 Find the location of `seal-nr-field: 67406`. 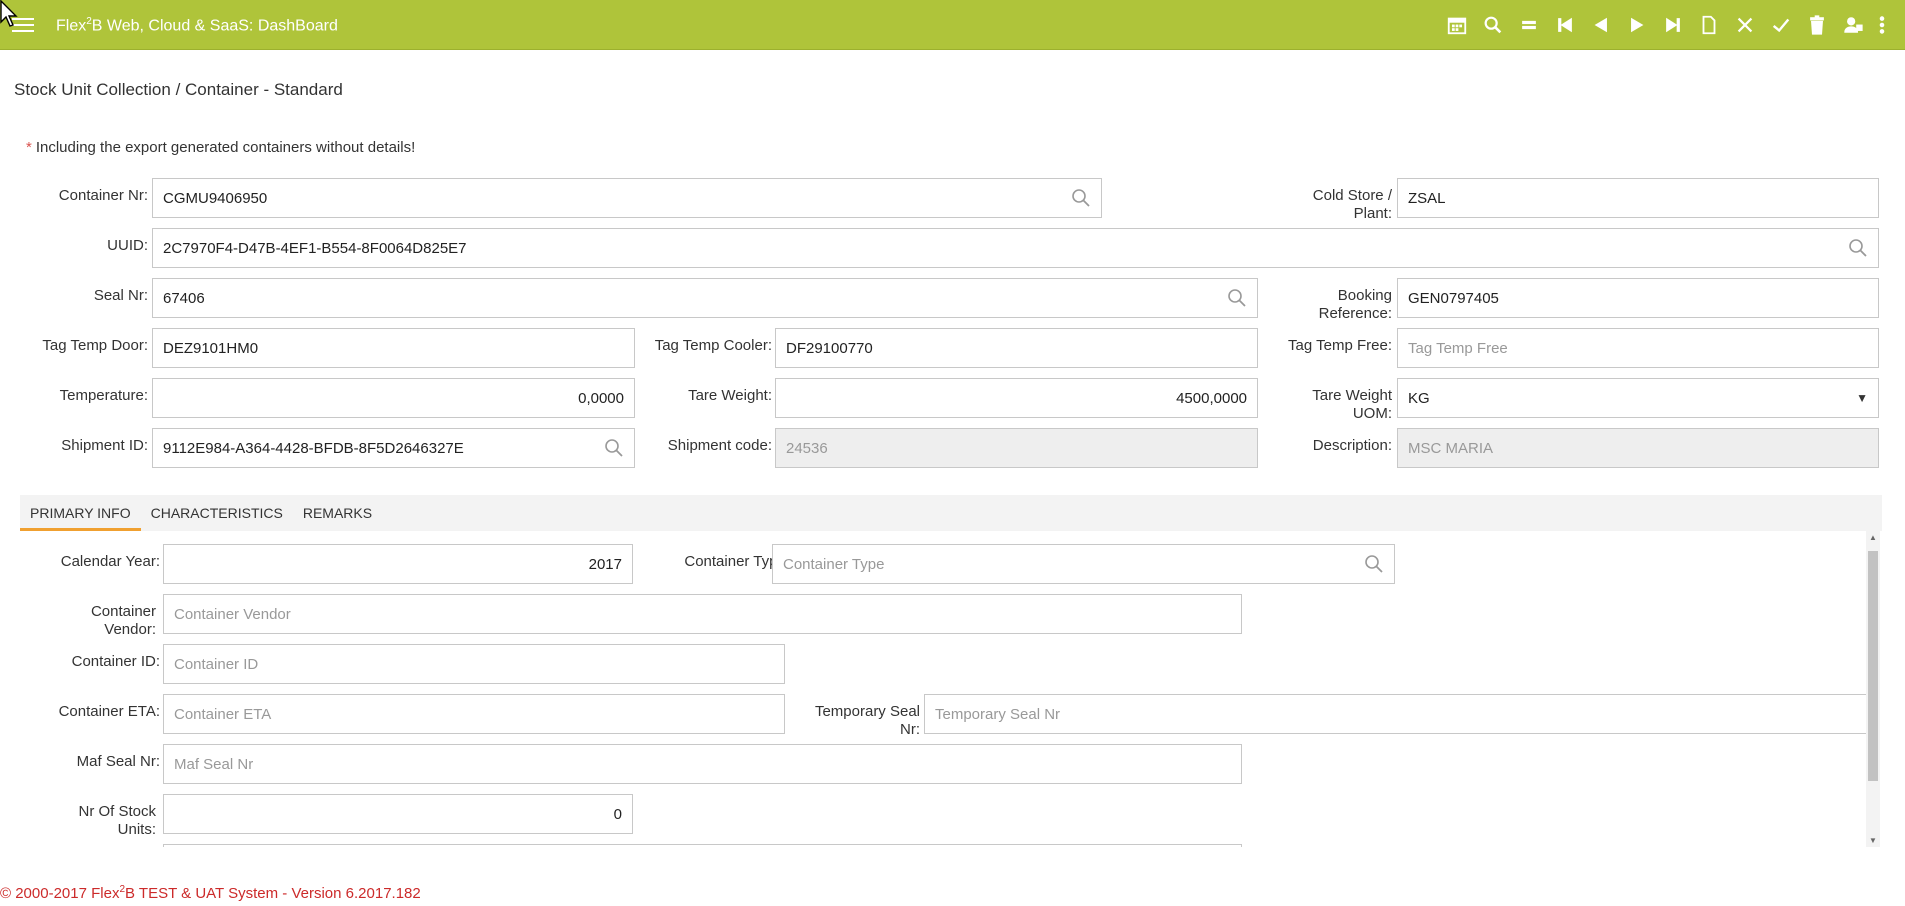

seal-nr-field: 67406 is located at coordinates (705, 298).